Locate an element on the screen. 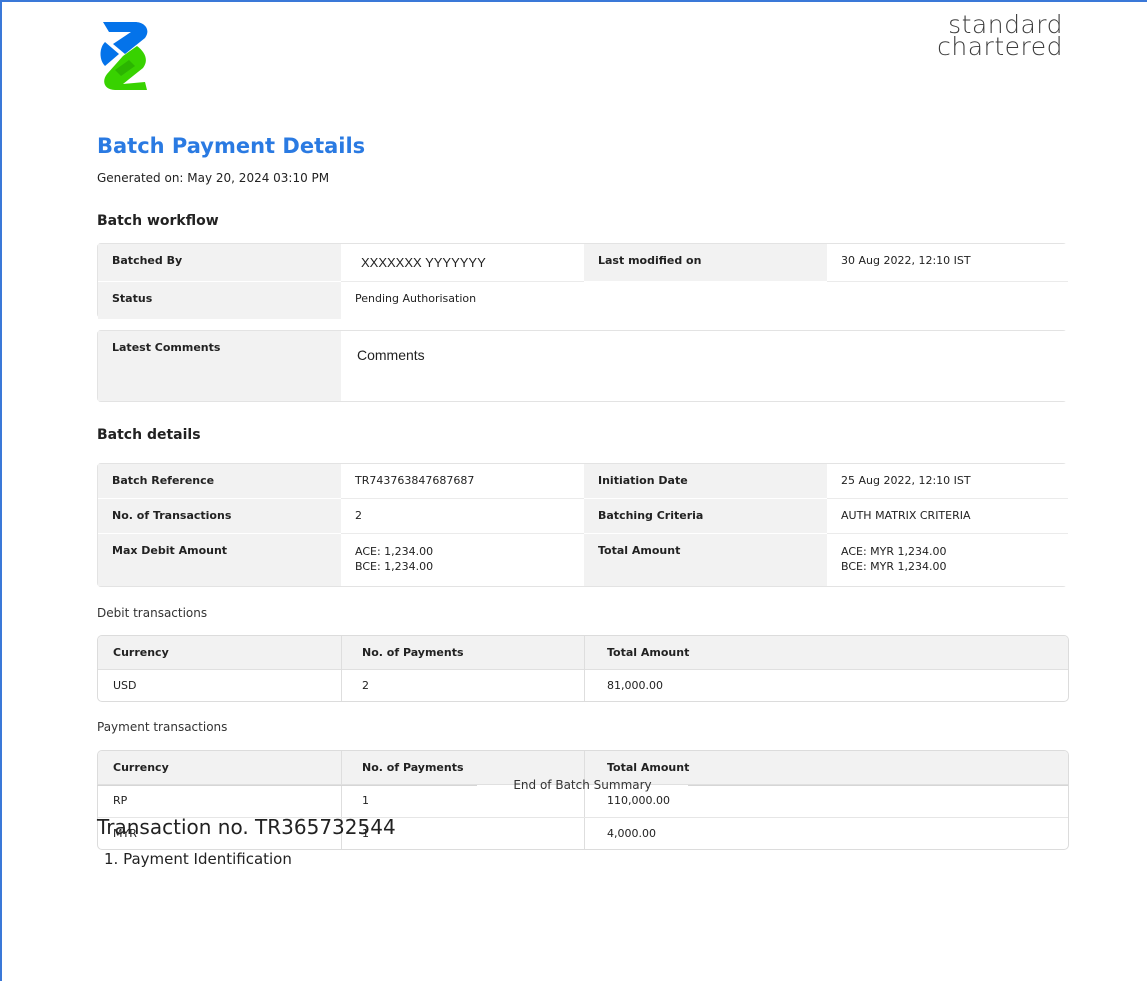  comments-card: Latest Comments Comments is located at coordinates (582, 366).